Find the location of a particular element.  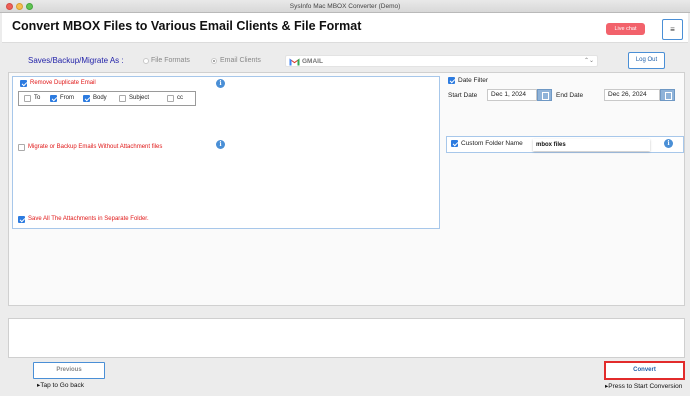

convert-hint: ▸Press to Start Conversion is located at coordinates (644, 386).